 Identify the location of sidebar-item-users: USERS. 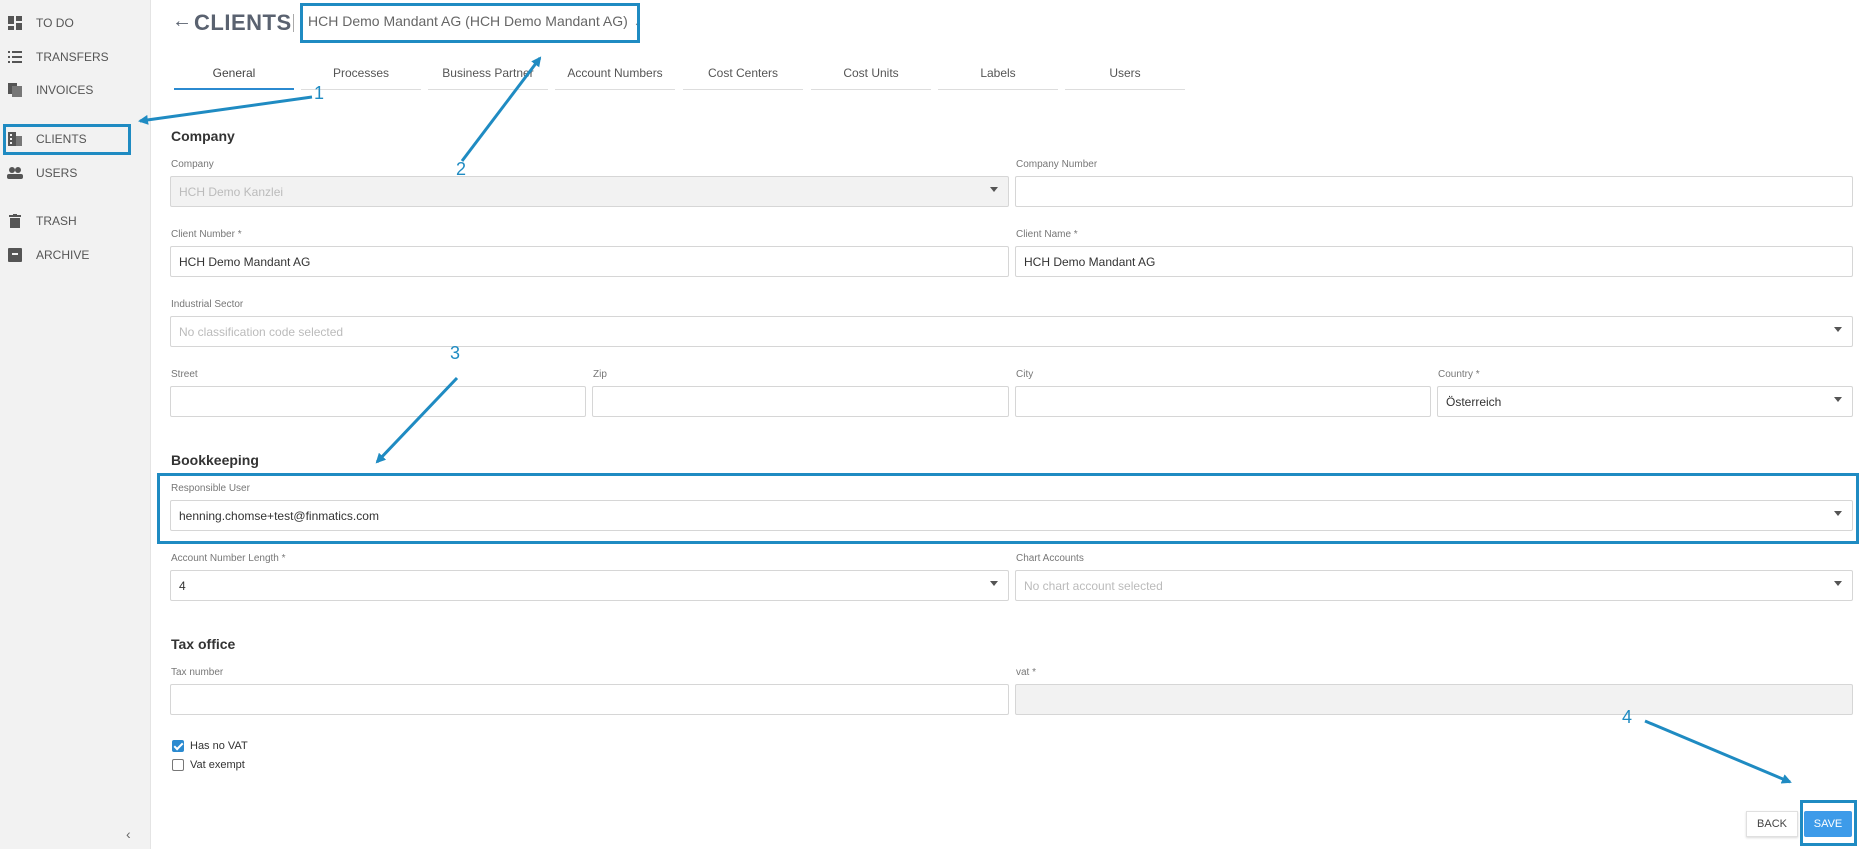
(75, 173).